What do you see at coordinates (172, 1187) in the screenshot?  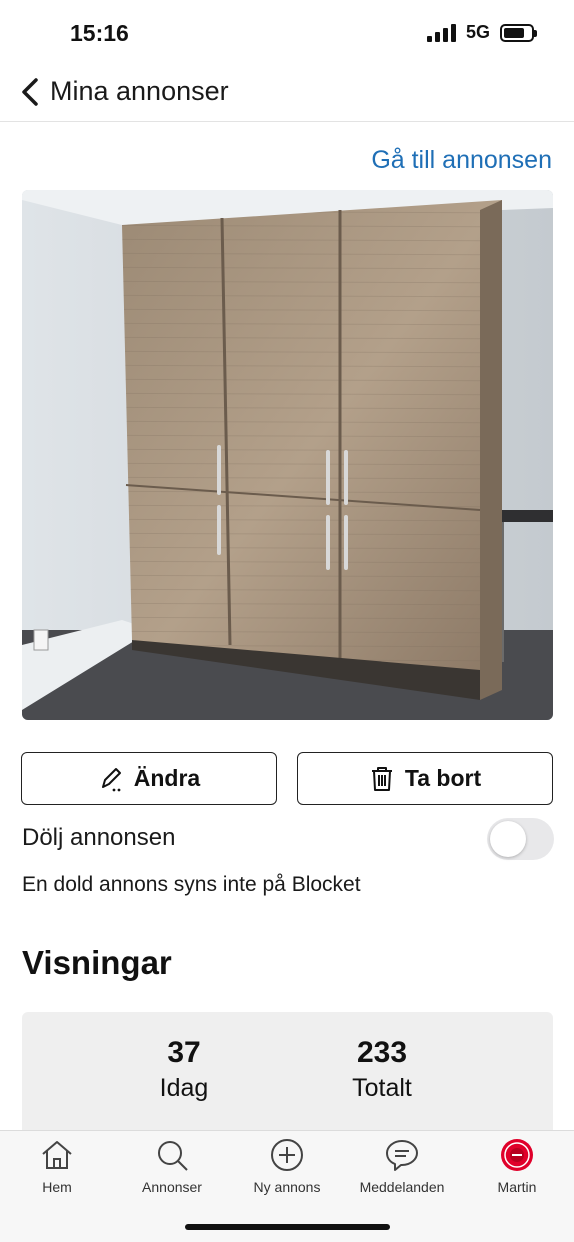 I see `tab-ads-label: Annonser` at bounding box center [172, 1187].